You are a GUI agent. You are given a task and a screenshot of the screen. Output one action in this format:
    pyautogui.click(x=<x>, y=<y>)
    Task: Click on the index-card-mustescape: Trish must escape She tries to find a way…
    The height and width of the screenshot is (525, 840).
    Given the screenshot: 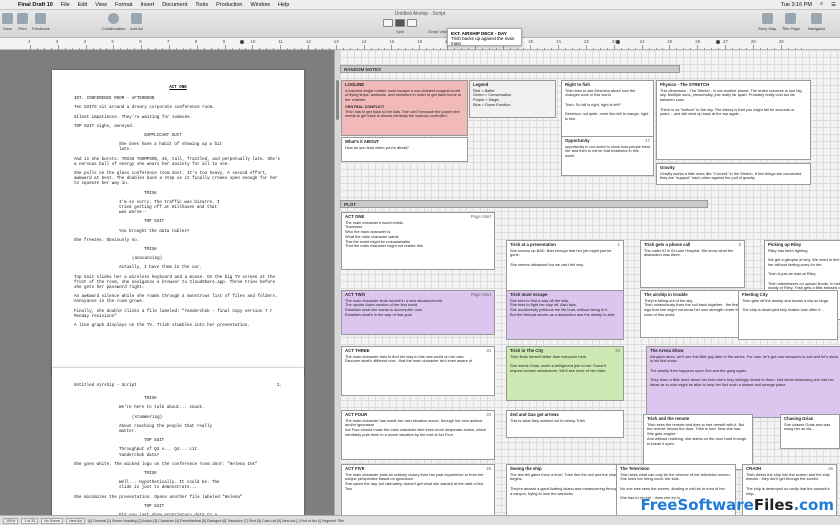 What is the action you would take?
    pyautogui.click(x=565, y=315)
    